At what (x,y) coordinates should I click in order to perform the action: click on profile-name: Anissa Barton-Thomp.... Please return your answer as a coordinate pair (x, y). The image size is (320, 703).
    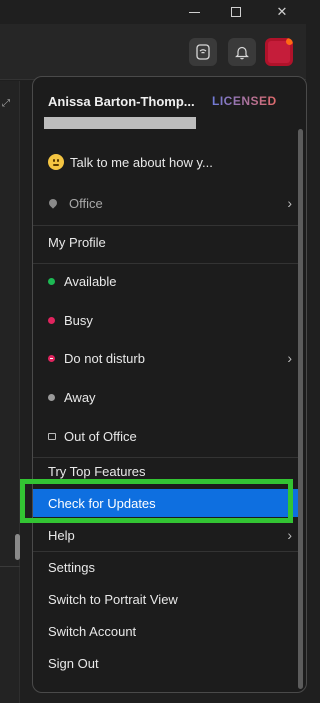
    Looking at the image, I should click on (121, 101).